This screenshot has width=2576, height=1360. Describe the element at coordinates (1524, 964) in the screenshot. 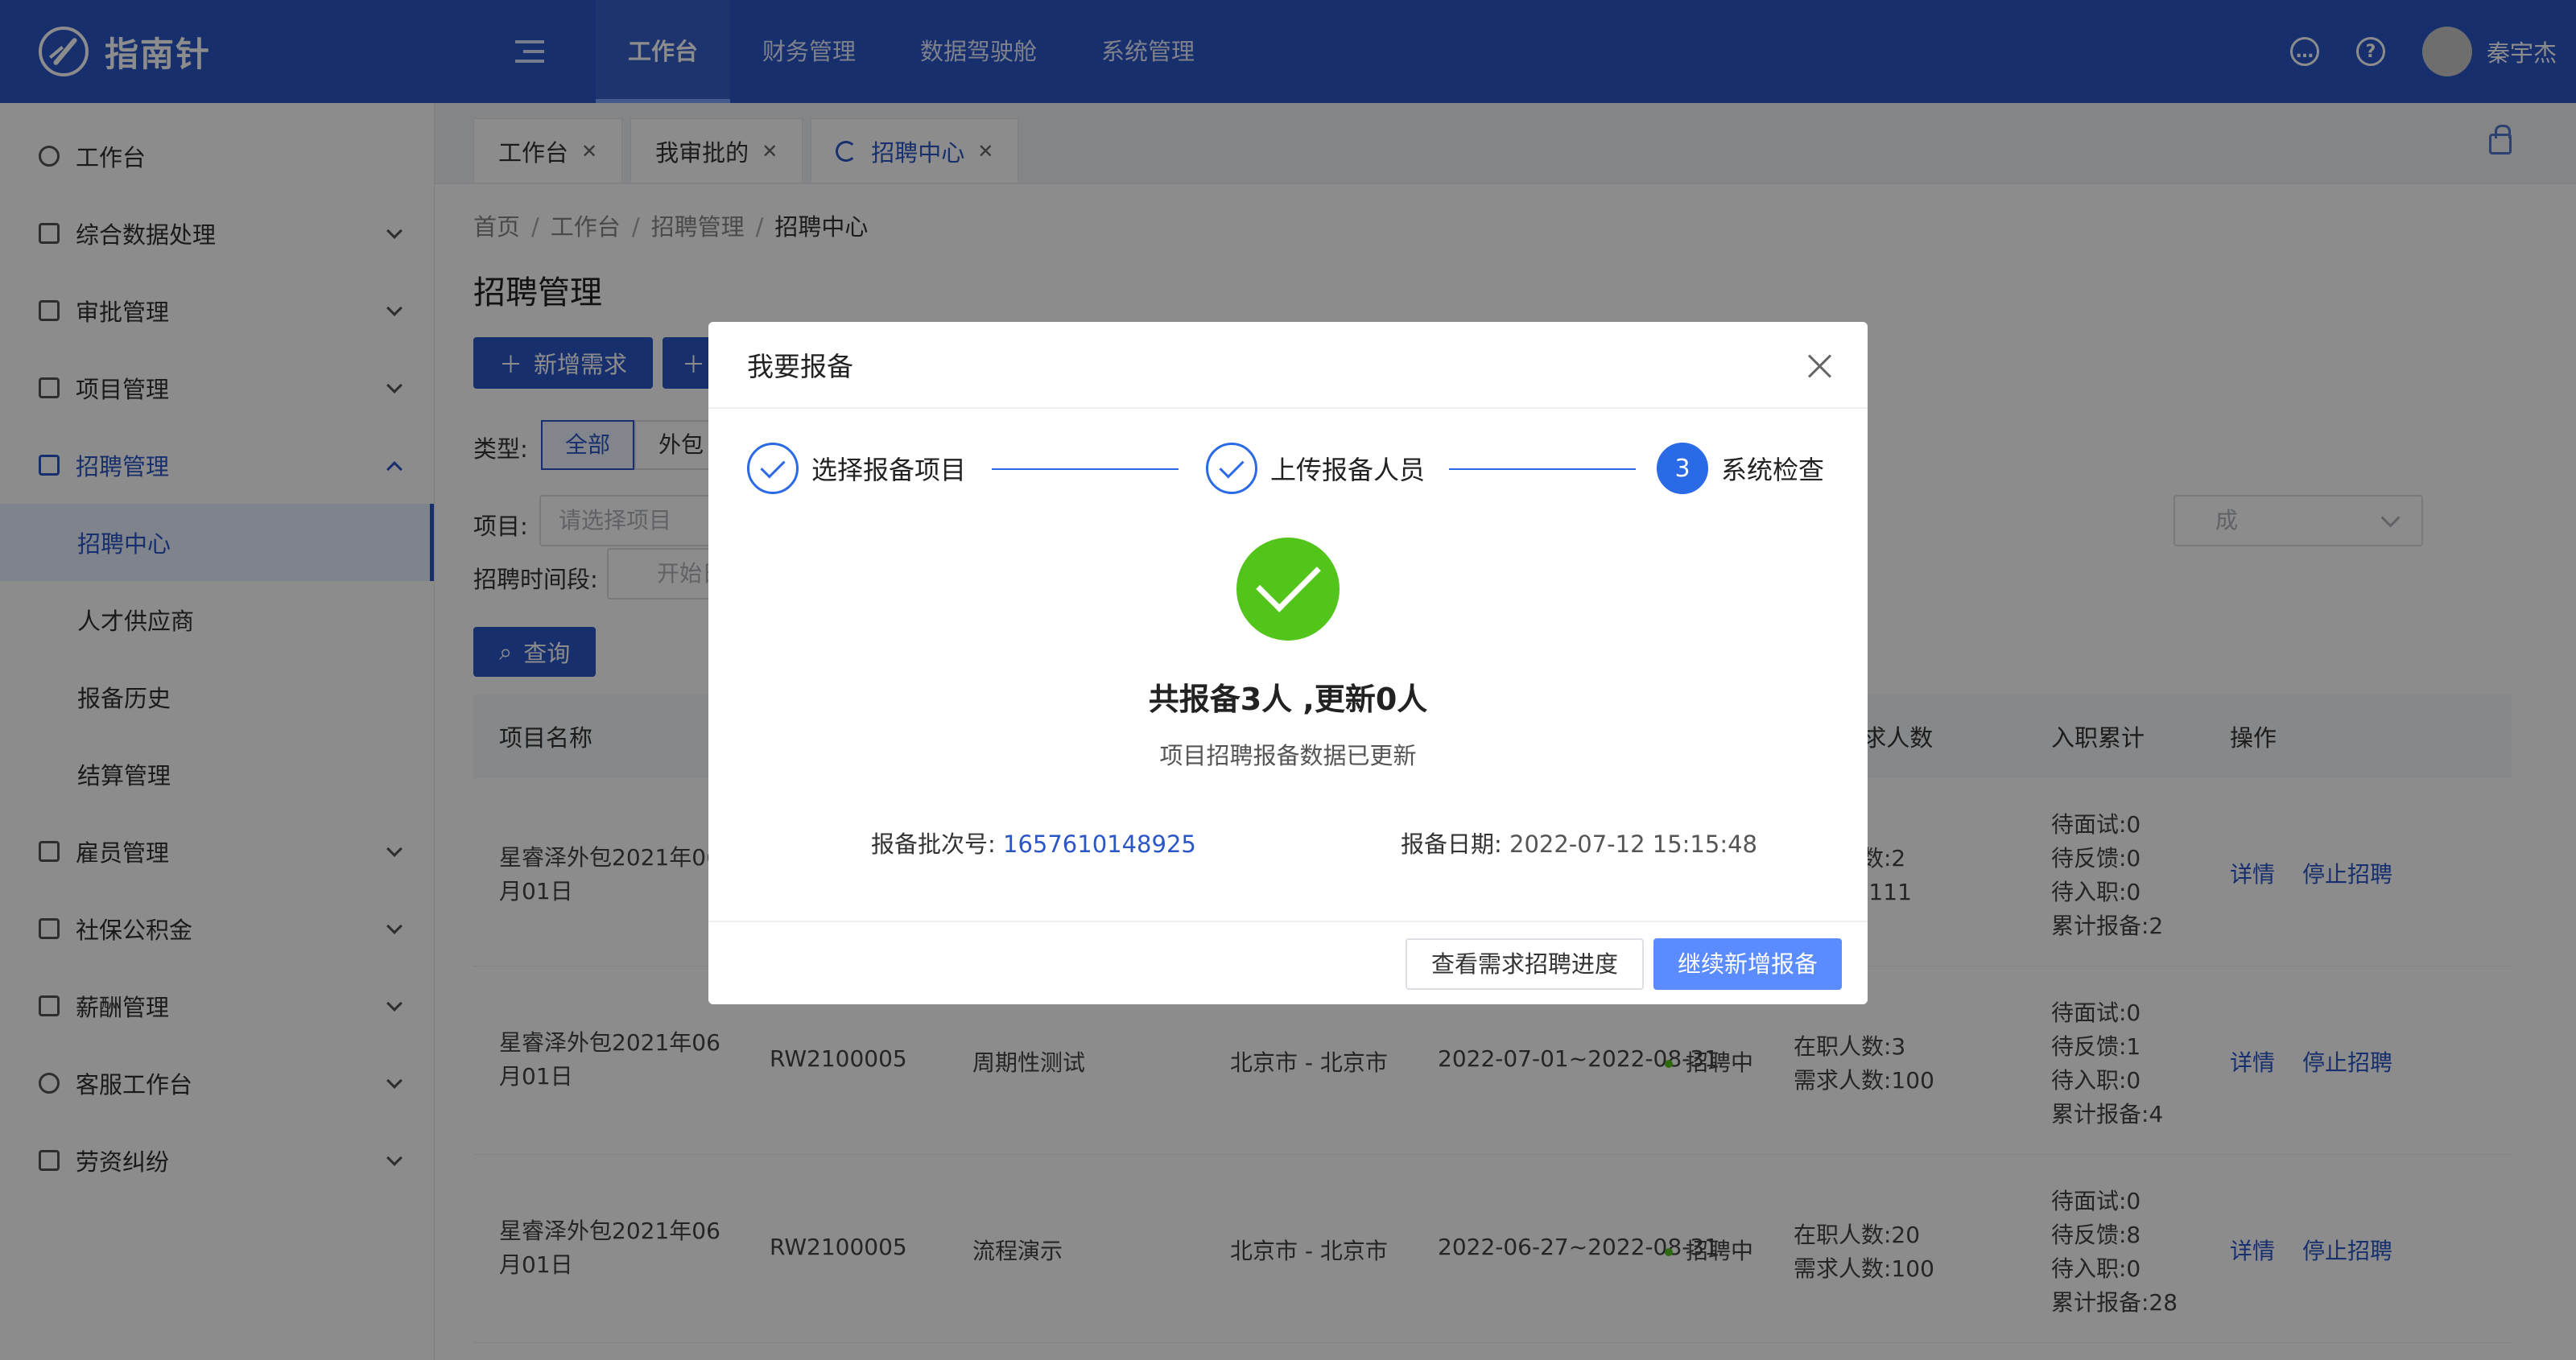

I see `view-progress-button: 查看需求招聘进度` at that location.